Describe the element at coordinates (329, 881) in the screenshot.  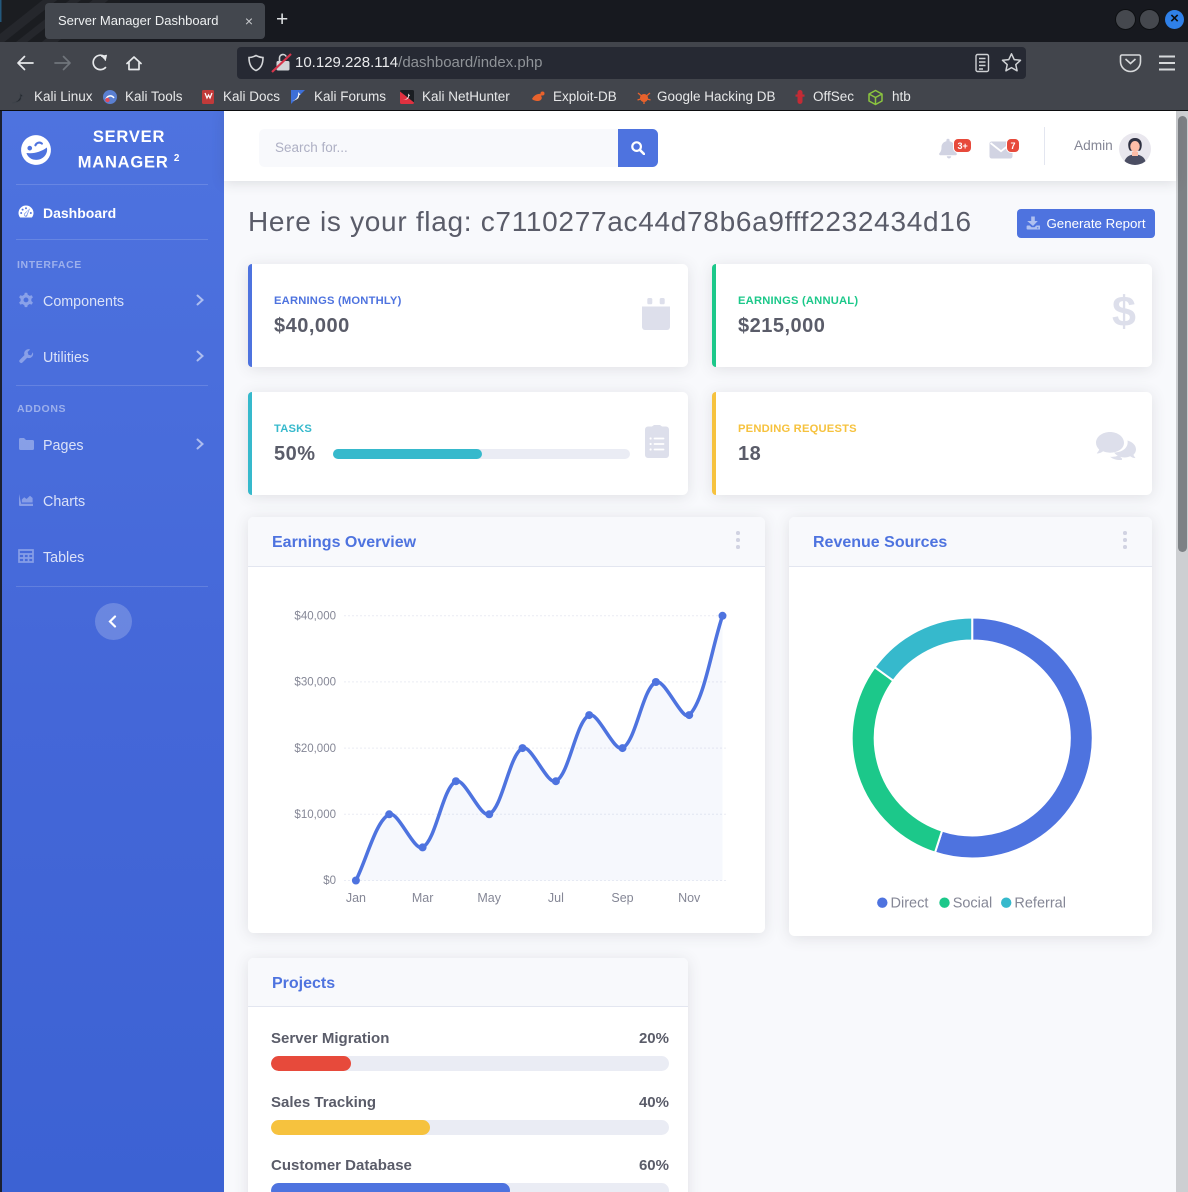
I see `svg-text: $0` at that location.